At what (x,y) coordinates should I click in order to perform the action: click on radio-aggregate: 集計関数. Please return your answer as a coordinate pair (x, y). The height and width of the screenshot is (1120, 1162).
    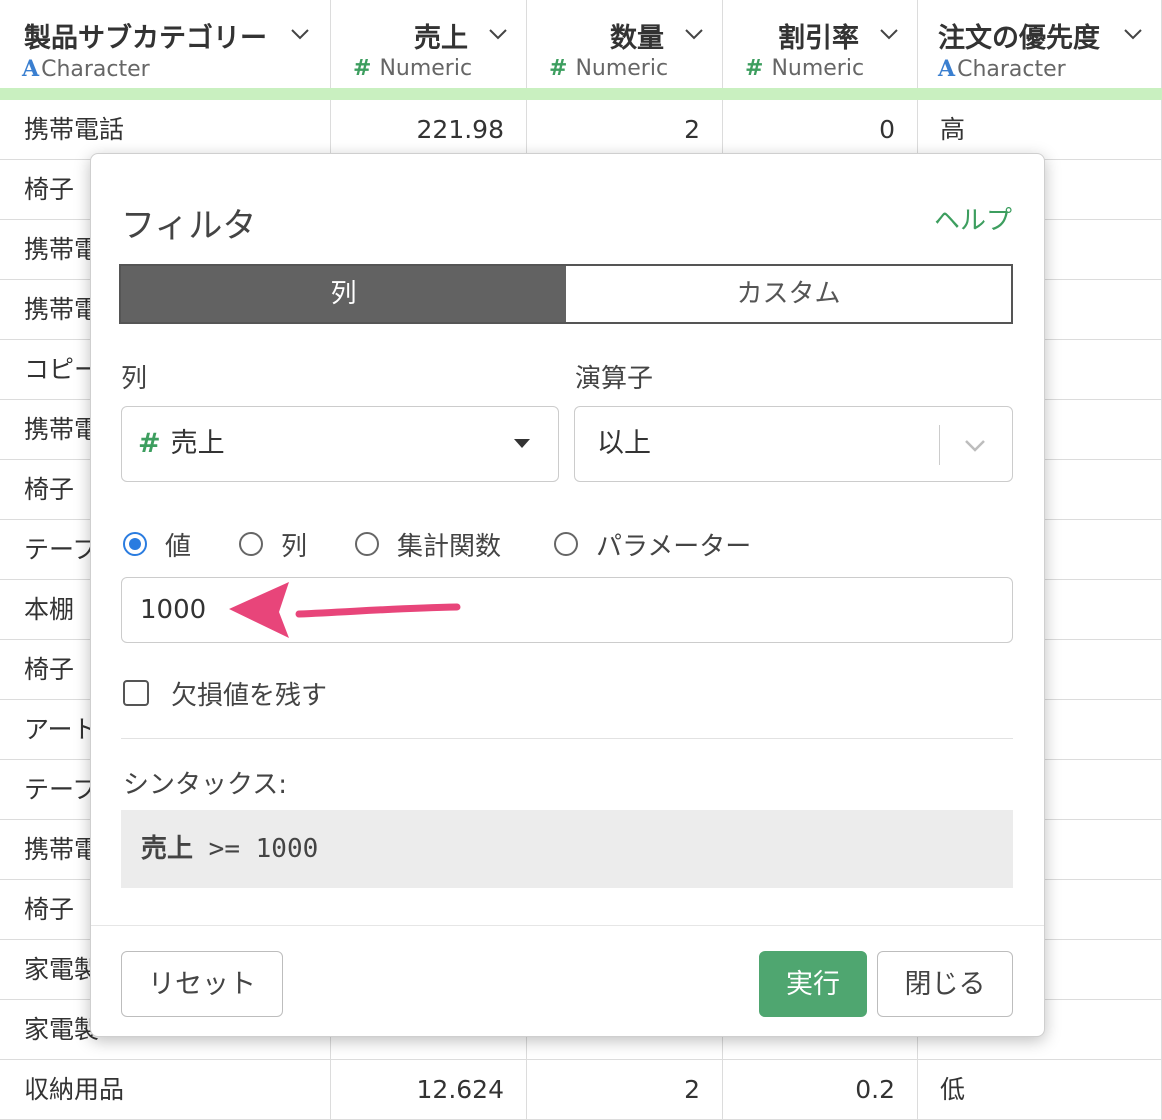
    Looking at the image, I should click on (428, 544).